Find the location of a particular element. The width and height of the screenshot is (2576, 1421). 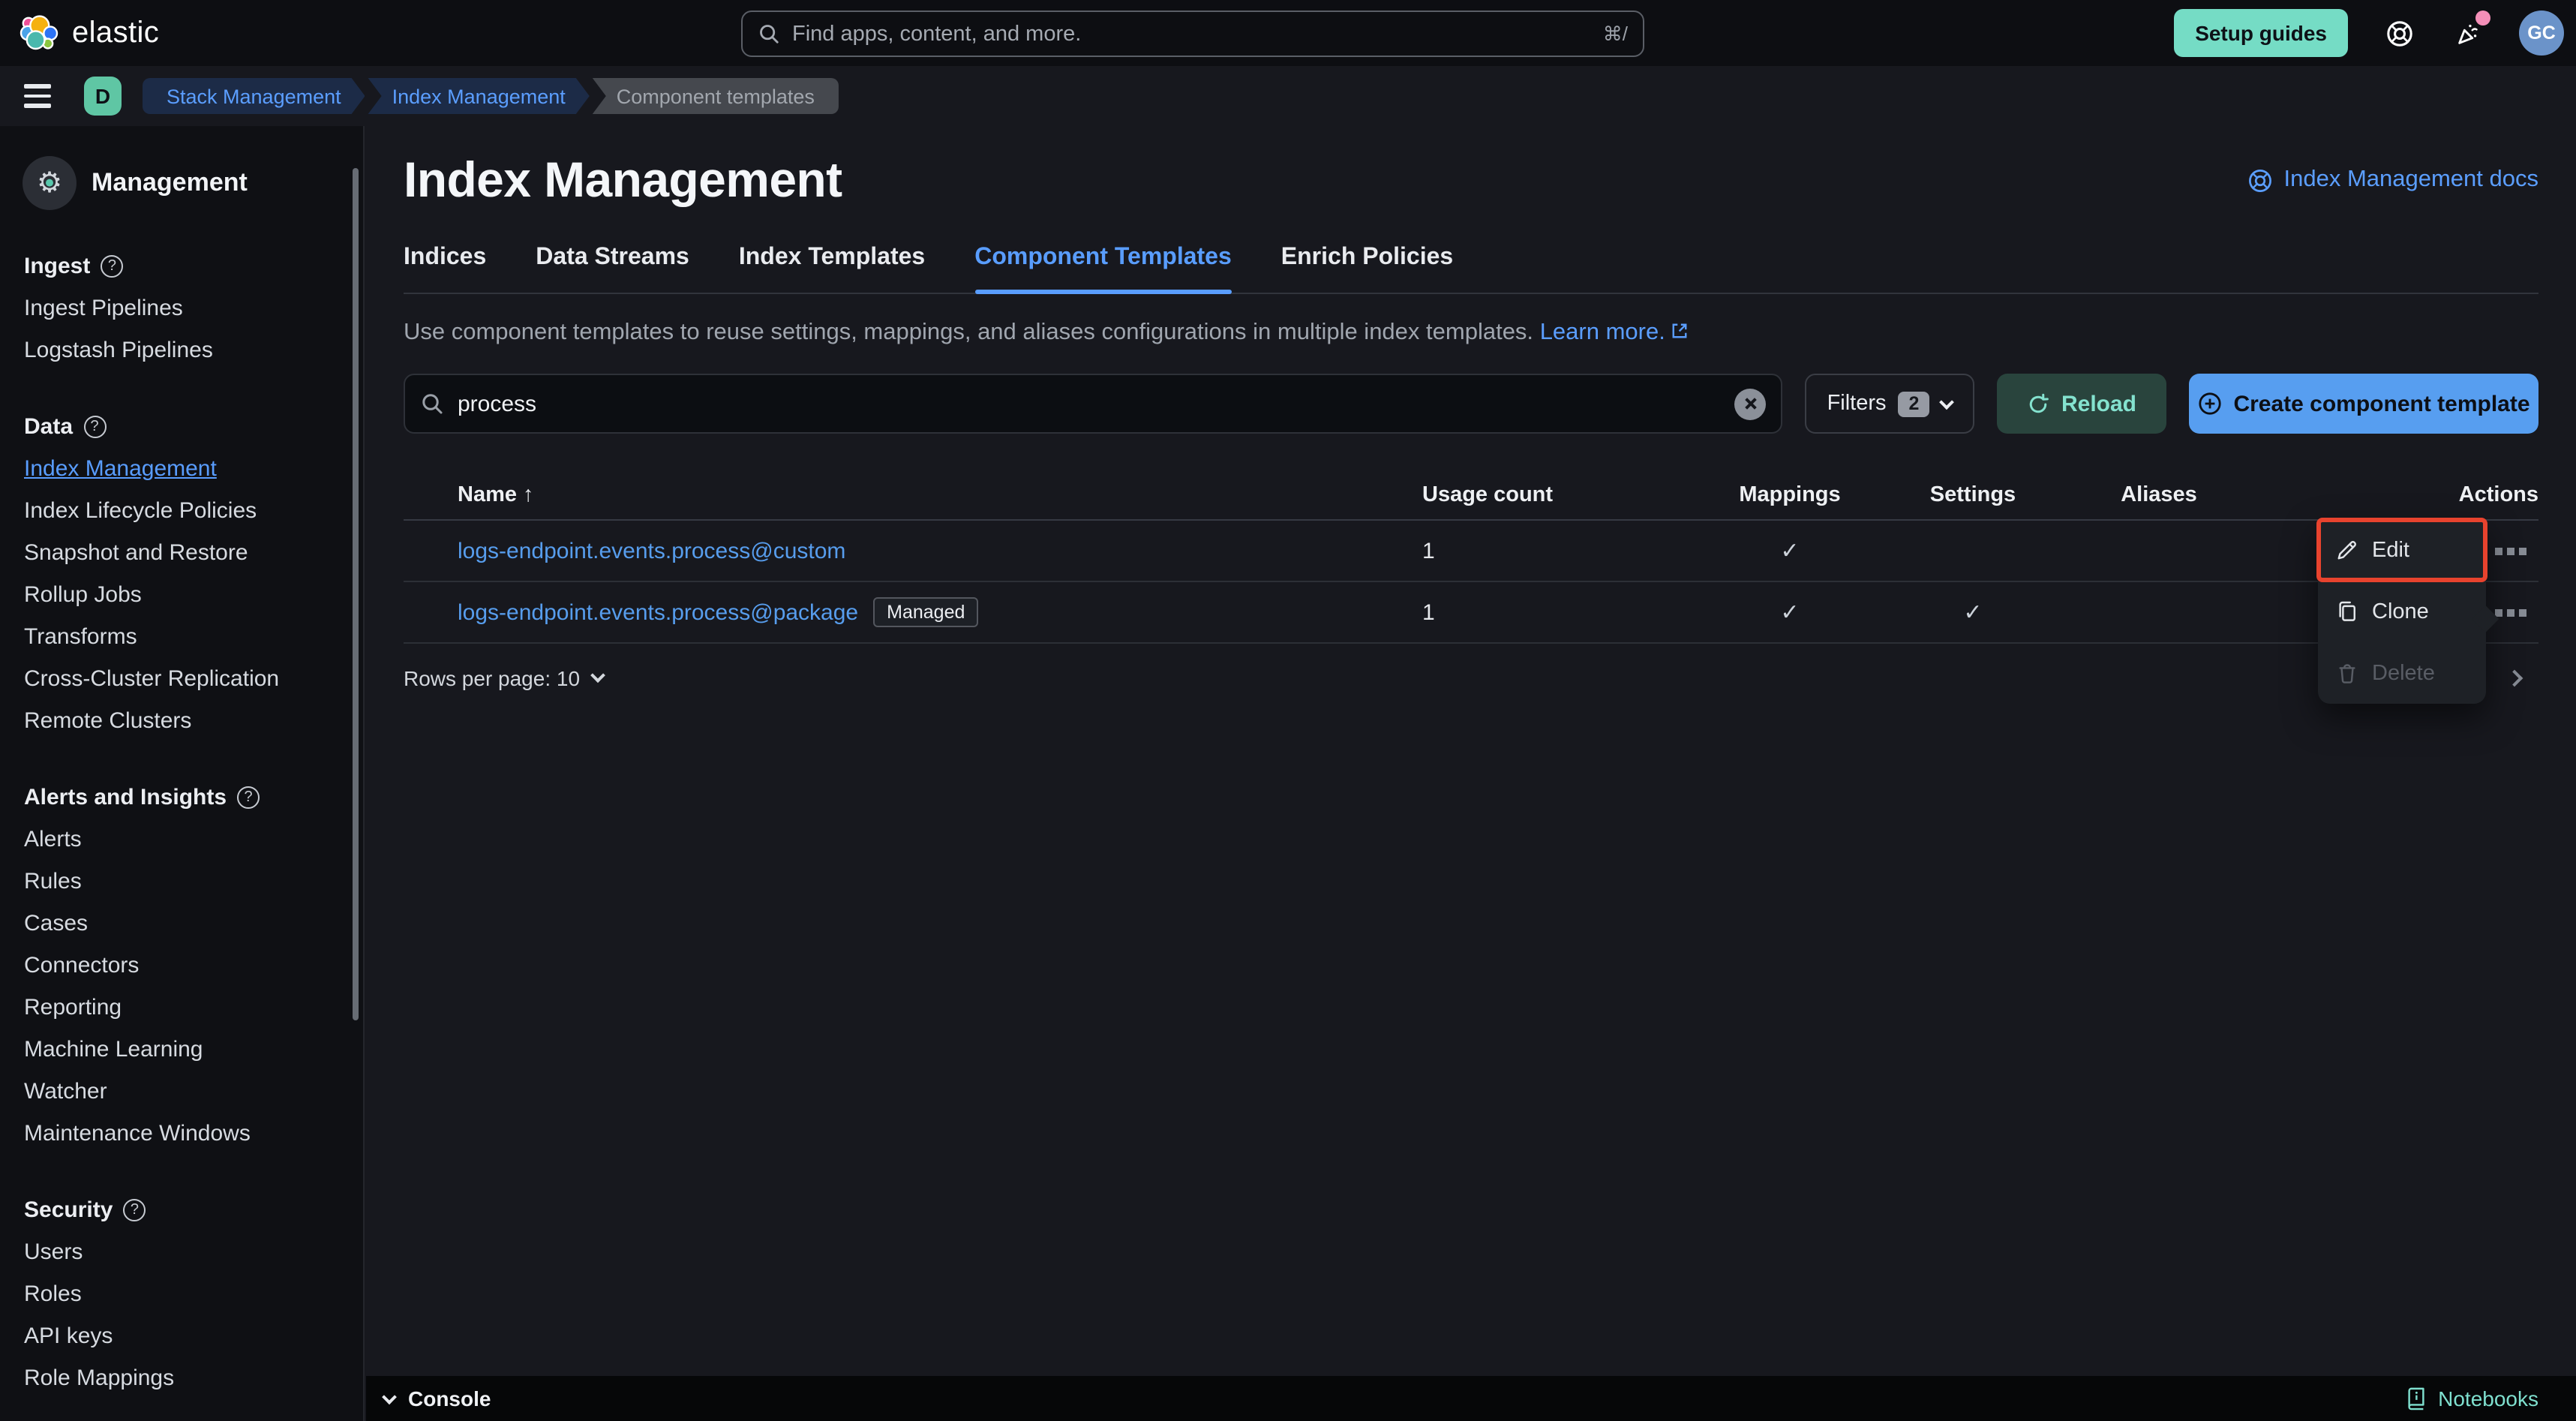

section-heading: Ingest is located at coordinates (57, 265).